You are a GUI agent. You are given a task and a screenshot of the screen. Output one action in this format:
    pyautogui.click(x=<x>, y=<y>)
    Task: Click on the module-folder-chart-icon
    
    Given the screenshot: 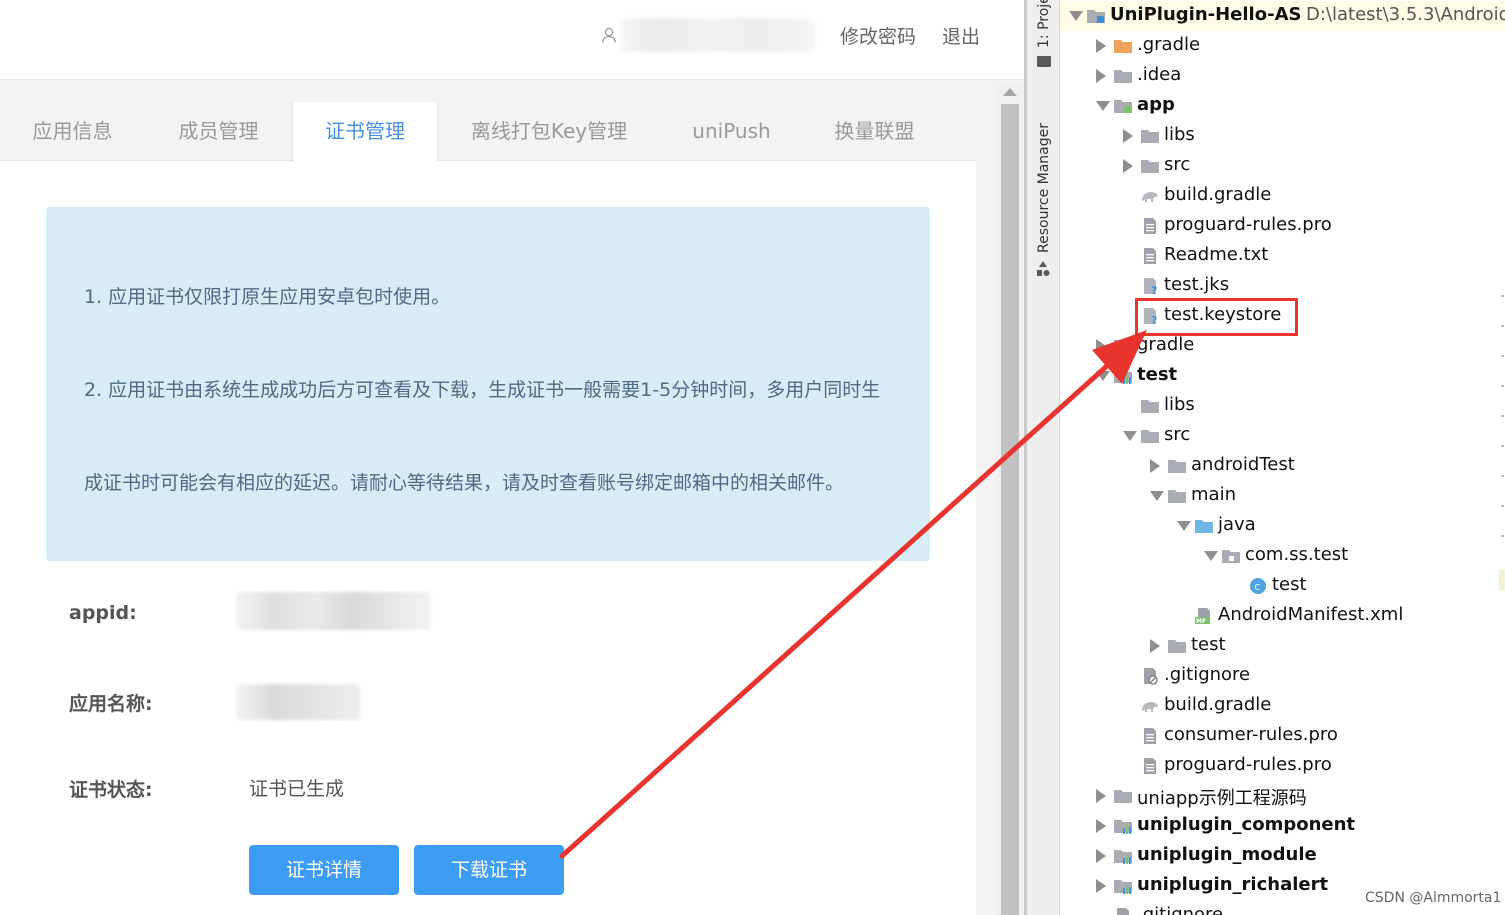 What is the action you would take?
    pyautogui.click(x=1123, y=826)
    